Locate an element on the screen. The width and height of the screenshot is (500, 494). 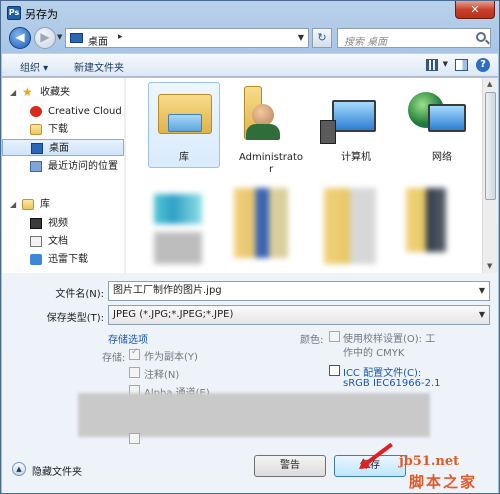
refresh-button: ↻ is located at coordinates (322, 38).